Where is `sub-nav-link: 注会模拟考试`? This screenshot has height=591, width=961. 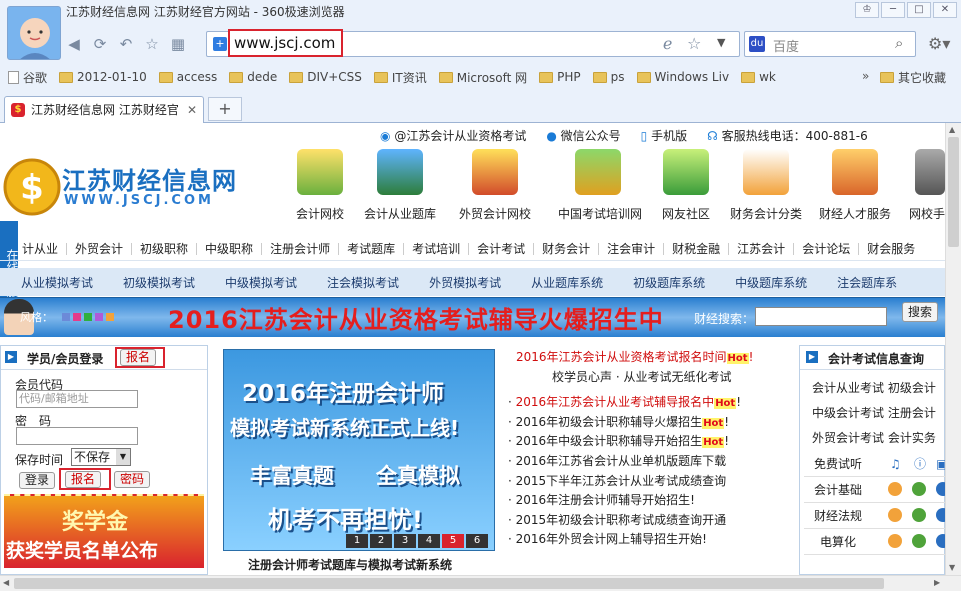 sub-nav-link: 注会模拟考试 is located at coordinates (363, 282).